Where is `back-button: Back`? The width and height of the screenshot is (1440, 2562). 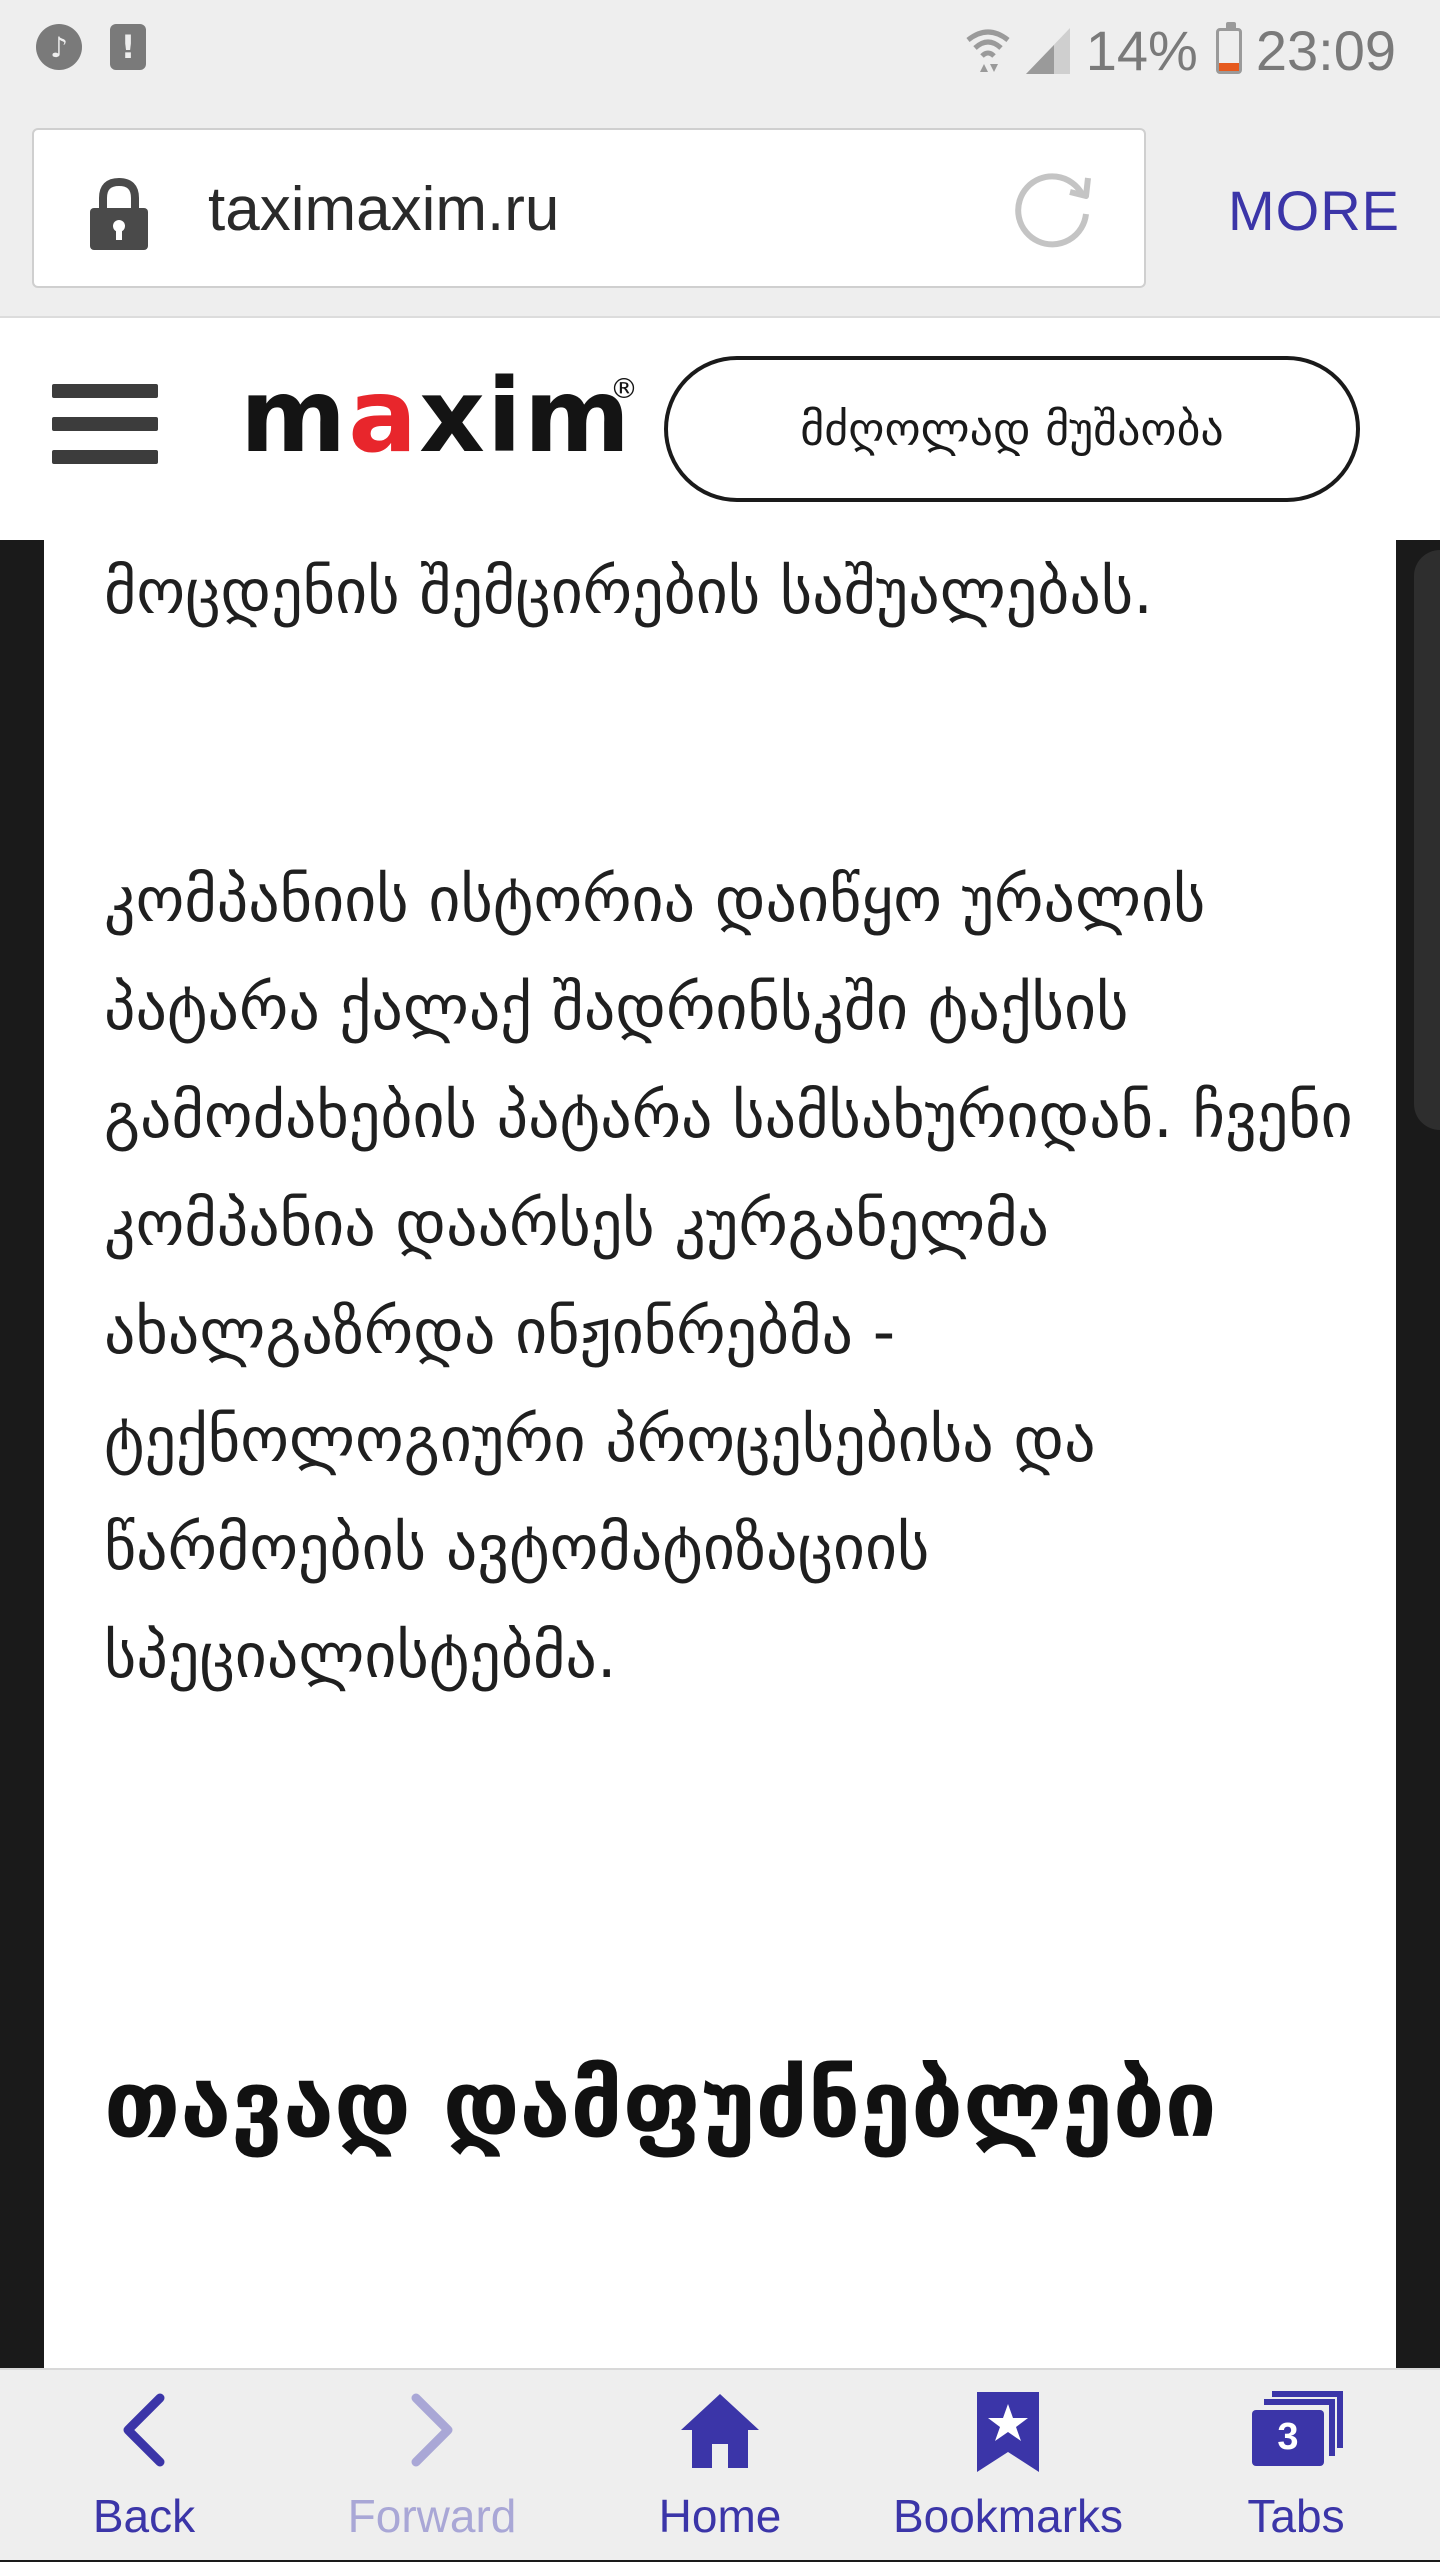 back-button: Back is located at coordinates (144, 2466).